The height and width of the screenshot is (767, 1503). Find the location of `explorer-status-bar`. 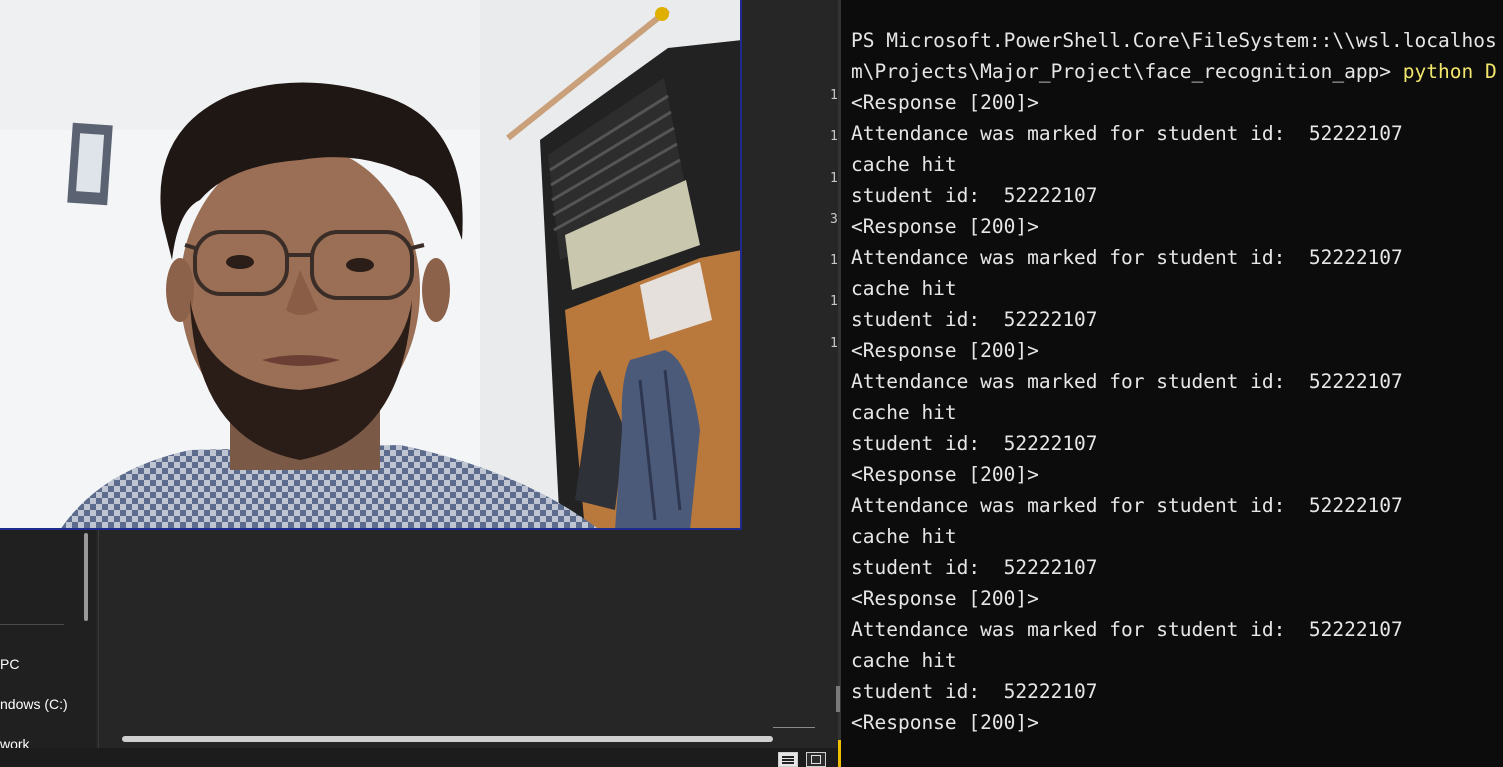

explorer-status-bar is located at coordinates (419, 757).